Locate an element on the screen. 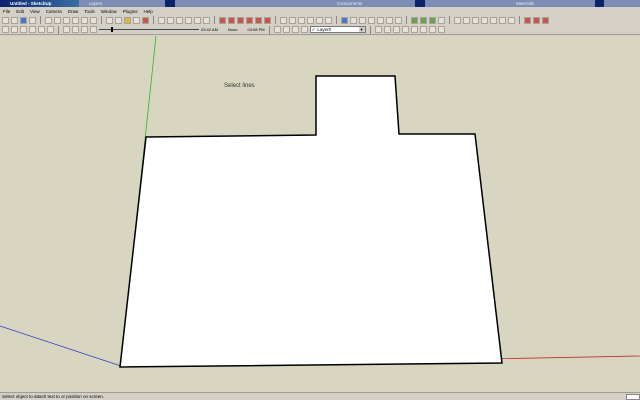  style-icon is located at coordinates (405, 29).